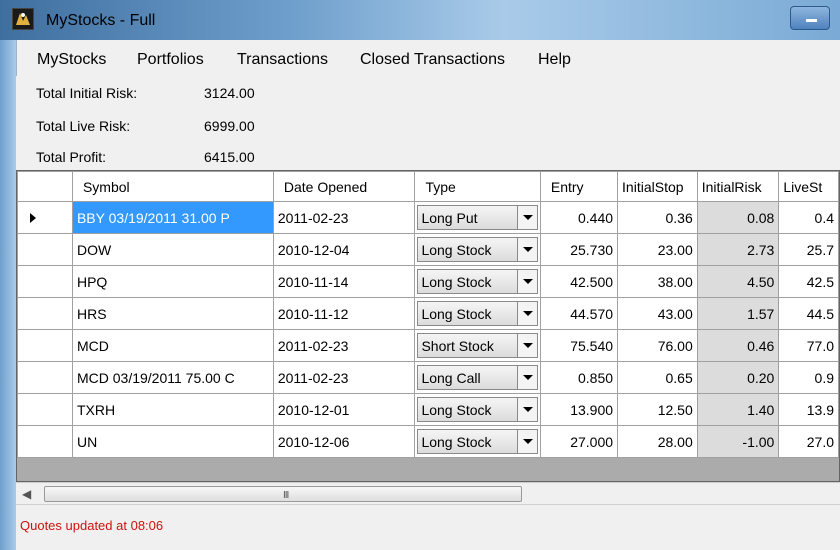 The image size is (840, 550). Describe the element at coordinates (657, 441) in the screenshot. I see `cell-initial-stop: 28.00` at that location.